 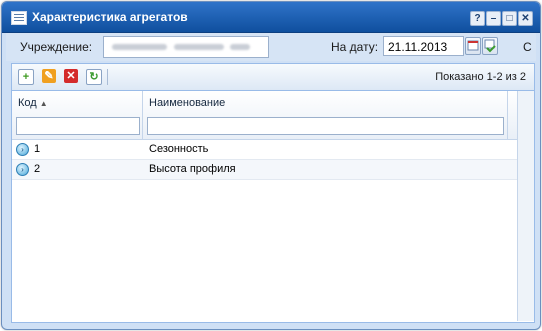 What do you see at coordinates (264, 150) in the screenshot?
I see `table-row: › 1 Сезонность` at bounding box center [264, 150].